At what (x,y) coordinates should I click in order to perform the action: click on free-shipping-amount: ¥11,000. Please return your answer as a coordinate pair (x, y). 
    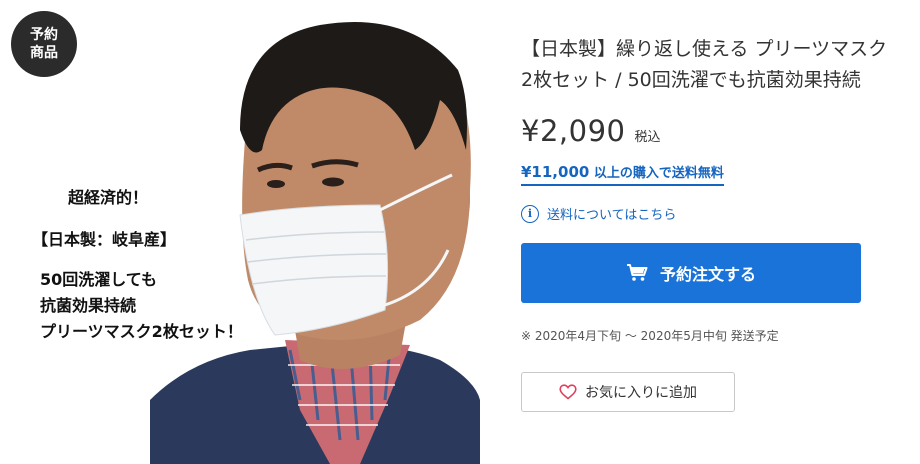
    Looking at the image, I should click on (555, 172).